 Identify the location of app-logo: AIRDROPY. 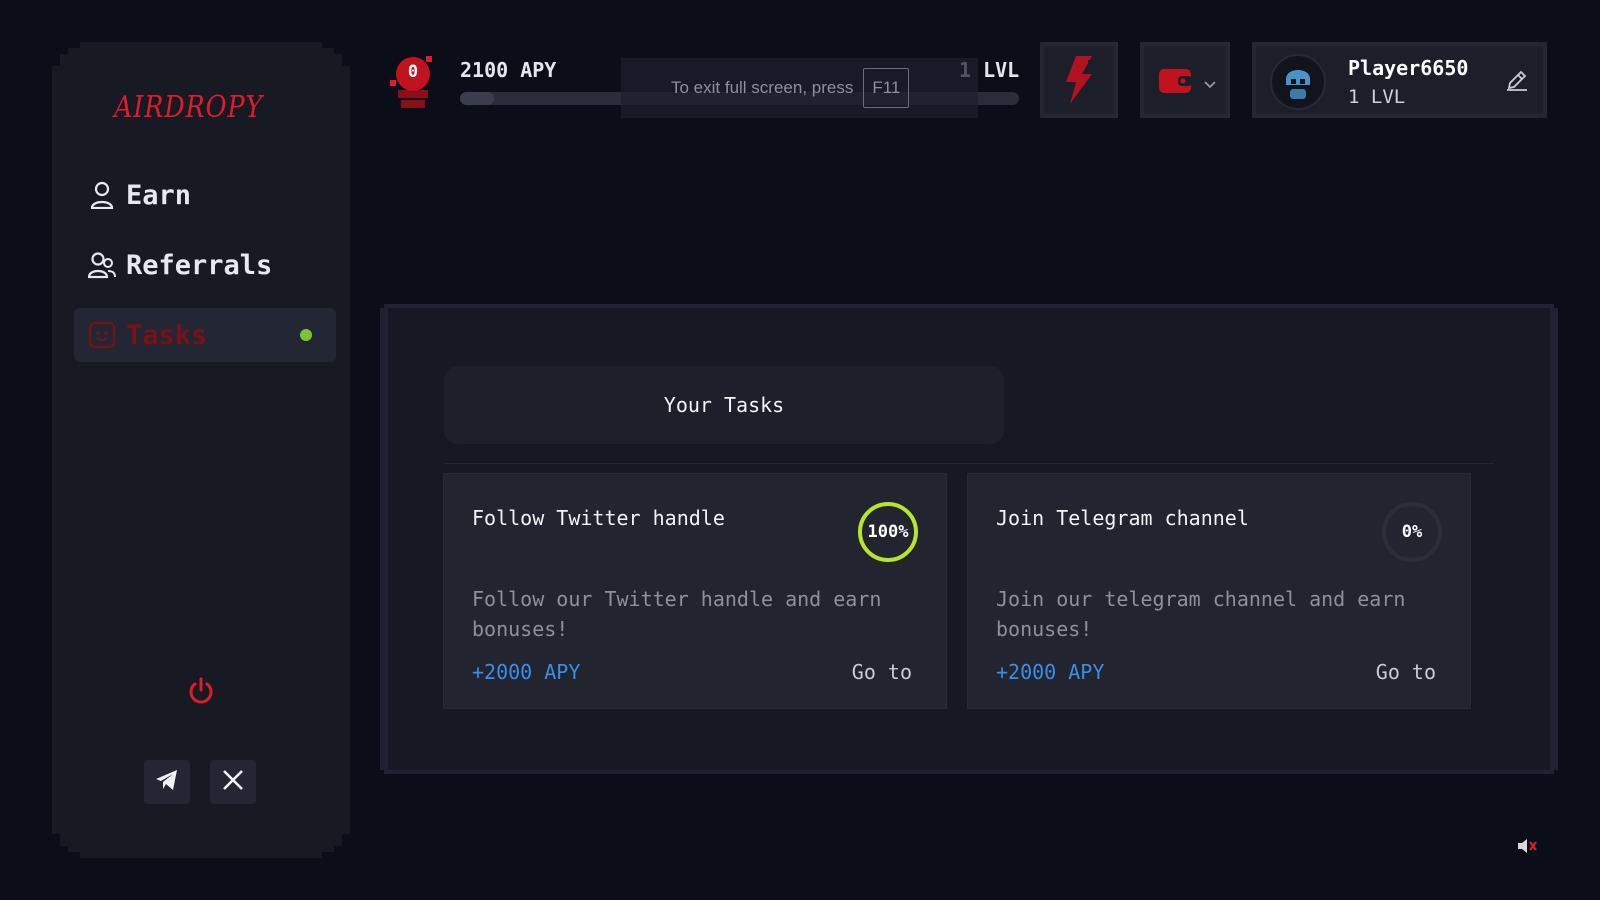
(188, 107).